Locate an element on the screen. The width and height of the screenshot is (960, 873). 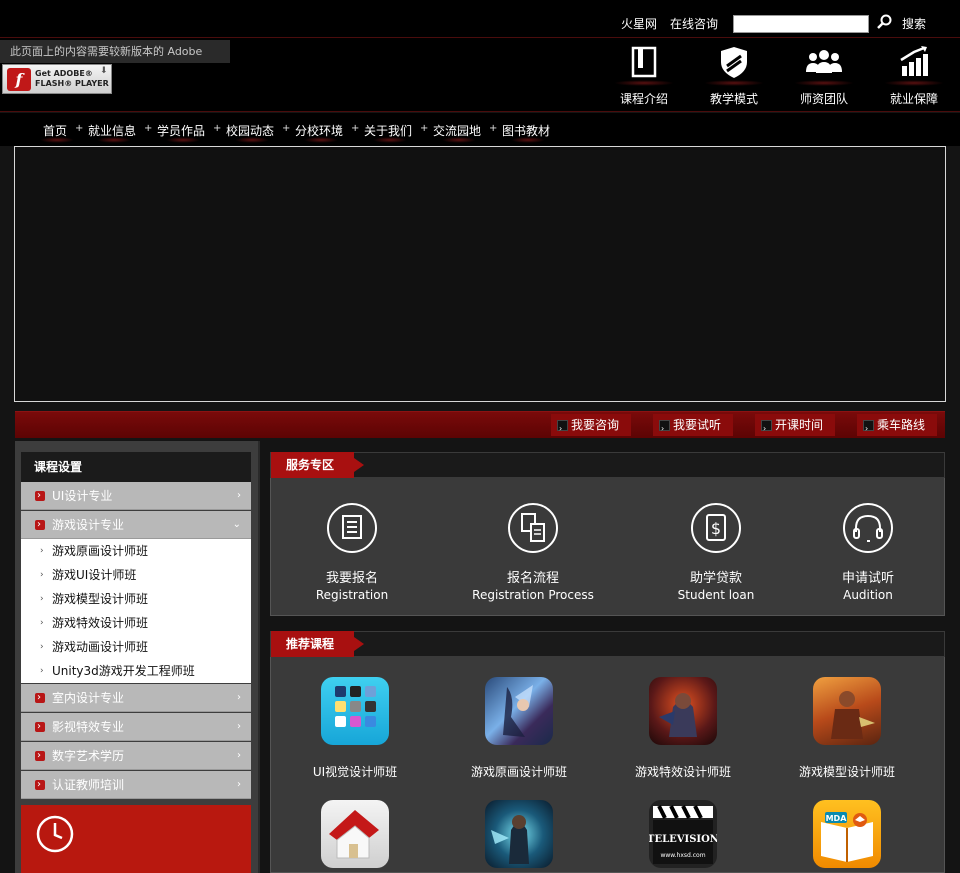
column-divider is located at coordinates (259, 657).